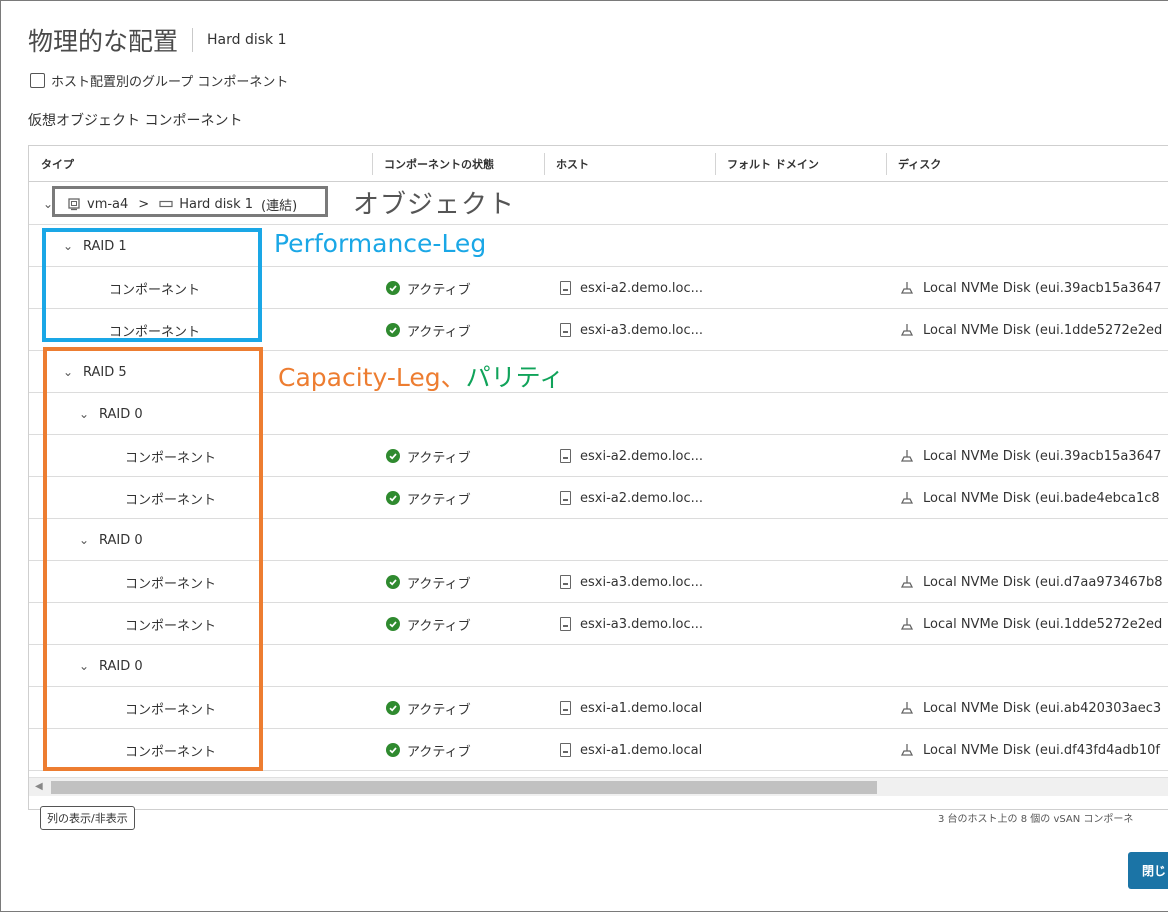 The height and width of the screenshot is (912, 1168). Describe the element at coordinates (453, 377) in the screenshot. I see `annotation-comma: 、` at that location.